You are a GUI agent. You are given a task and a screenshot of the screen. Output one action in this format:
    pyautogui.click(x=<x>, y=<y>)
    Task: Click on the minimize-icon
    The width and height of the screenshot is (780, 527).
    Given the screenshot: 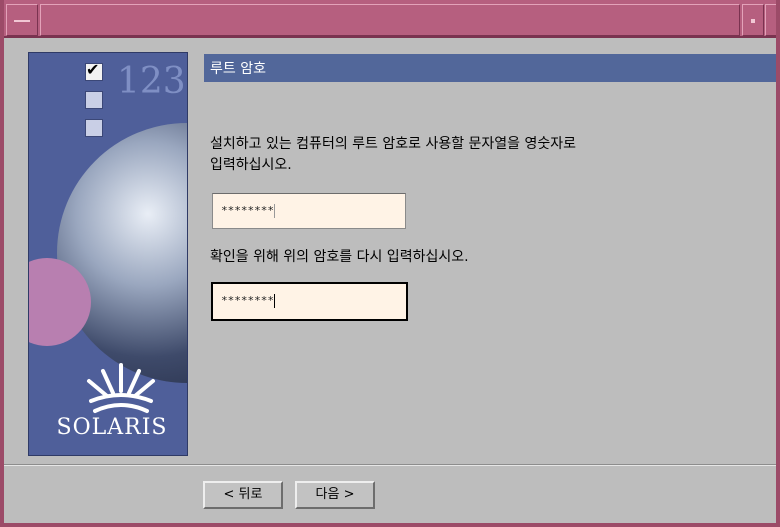 What is the action you would take?
    pyautogui.click(x=753, y=21)
    